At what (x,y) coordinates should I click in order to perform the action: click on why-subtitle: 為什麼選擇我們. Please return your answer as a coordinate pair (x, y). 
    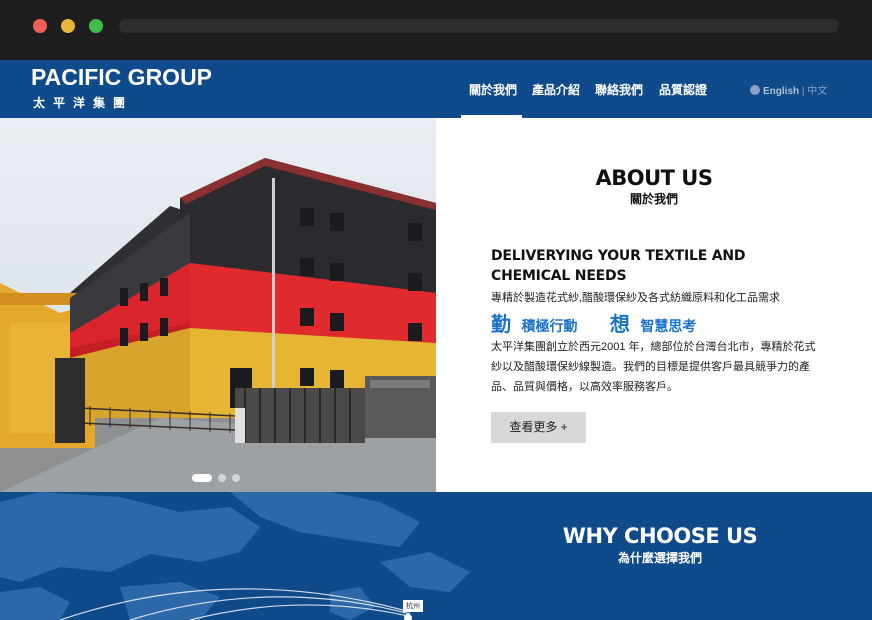
    Looking at the image, I should click on (659, 558).